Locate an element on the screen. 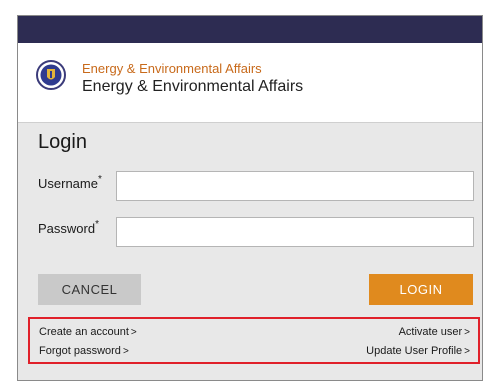 The image size is (483, 381). forgot-password-link-text: Forgot password is located at coordinates (80, 351).